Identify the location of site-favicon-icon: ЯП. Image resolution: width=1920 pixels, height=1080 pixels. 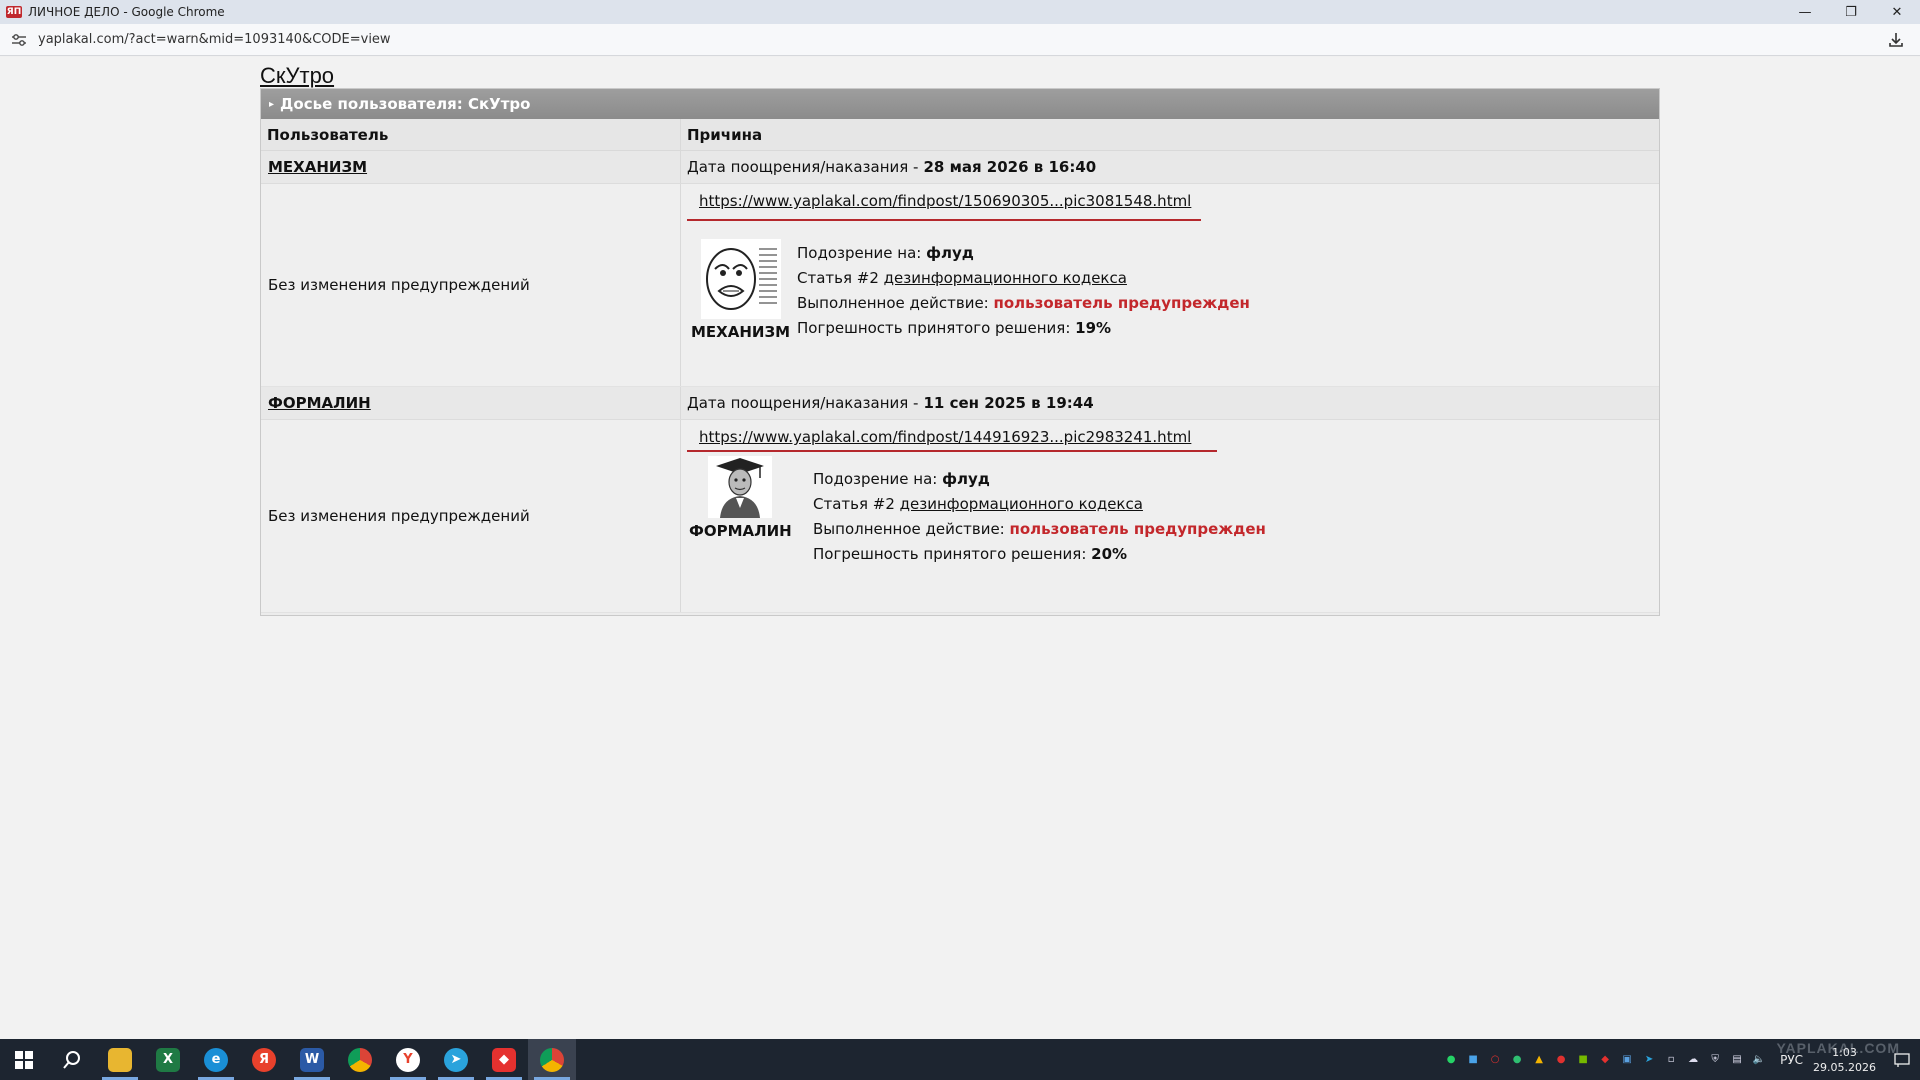
(14, 12).